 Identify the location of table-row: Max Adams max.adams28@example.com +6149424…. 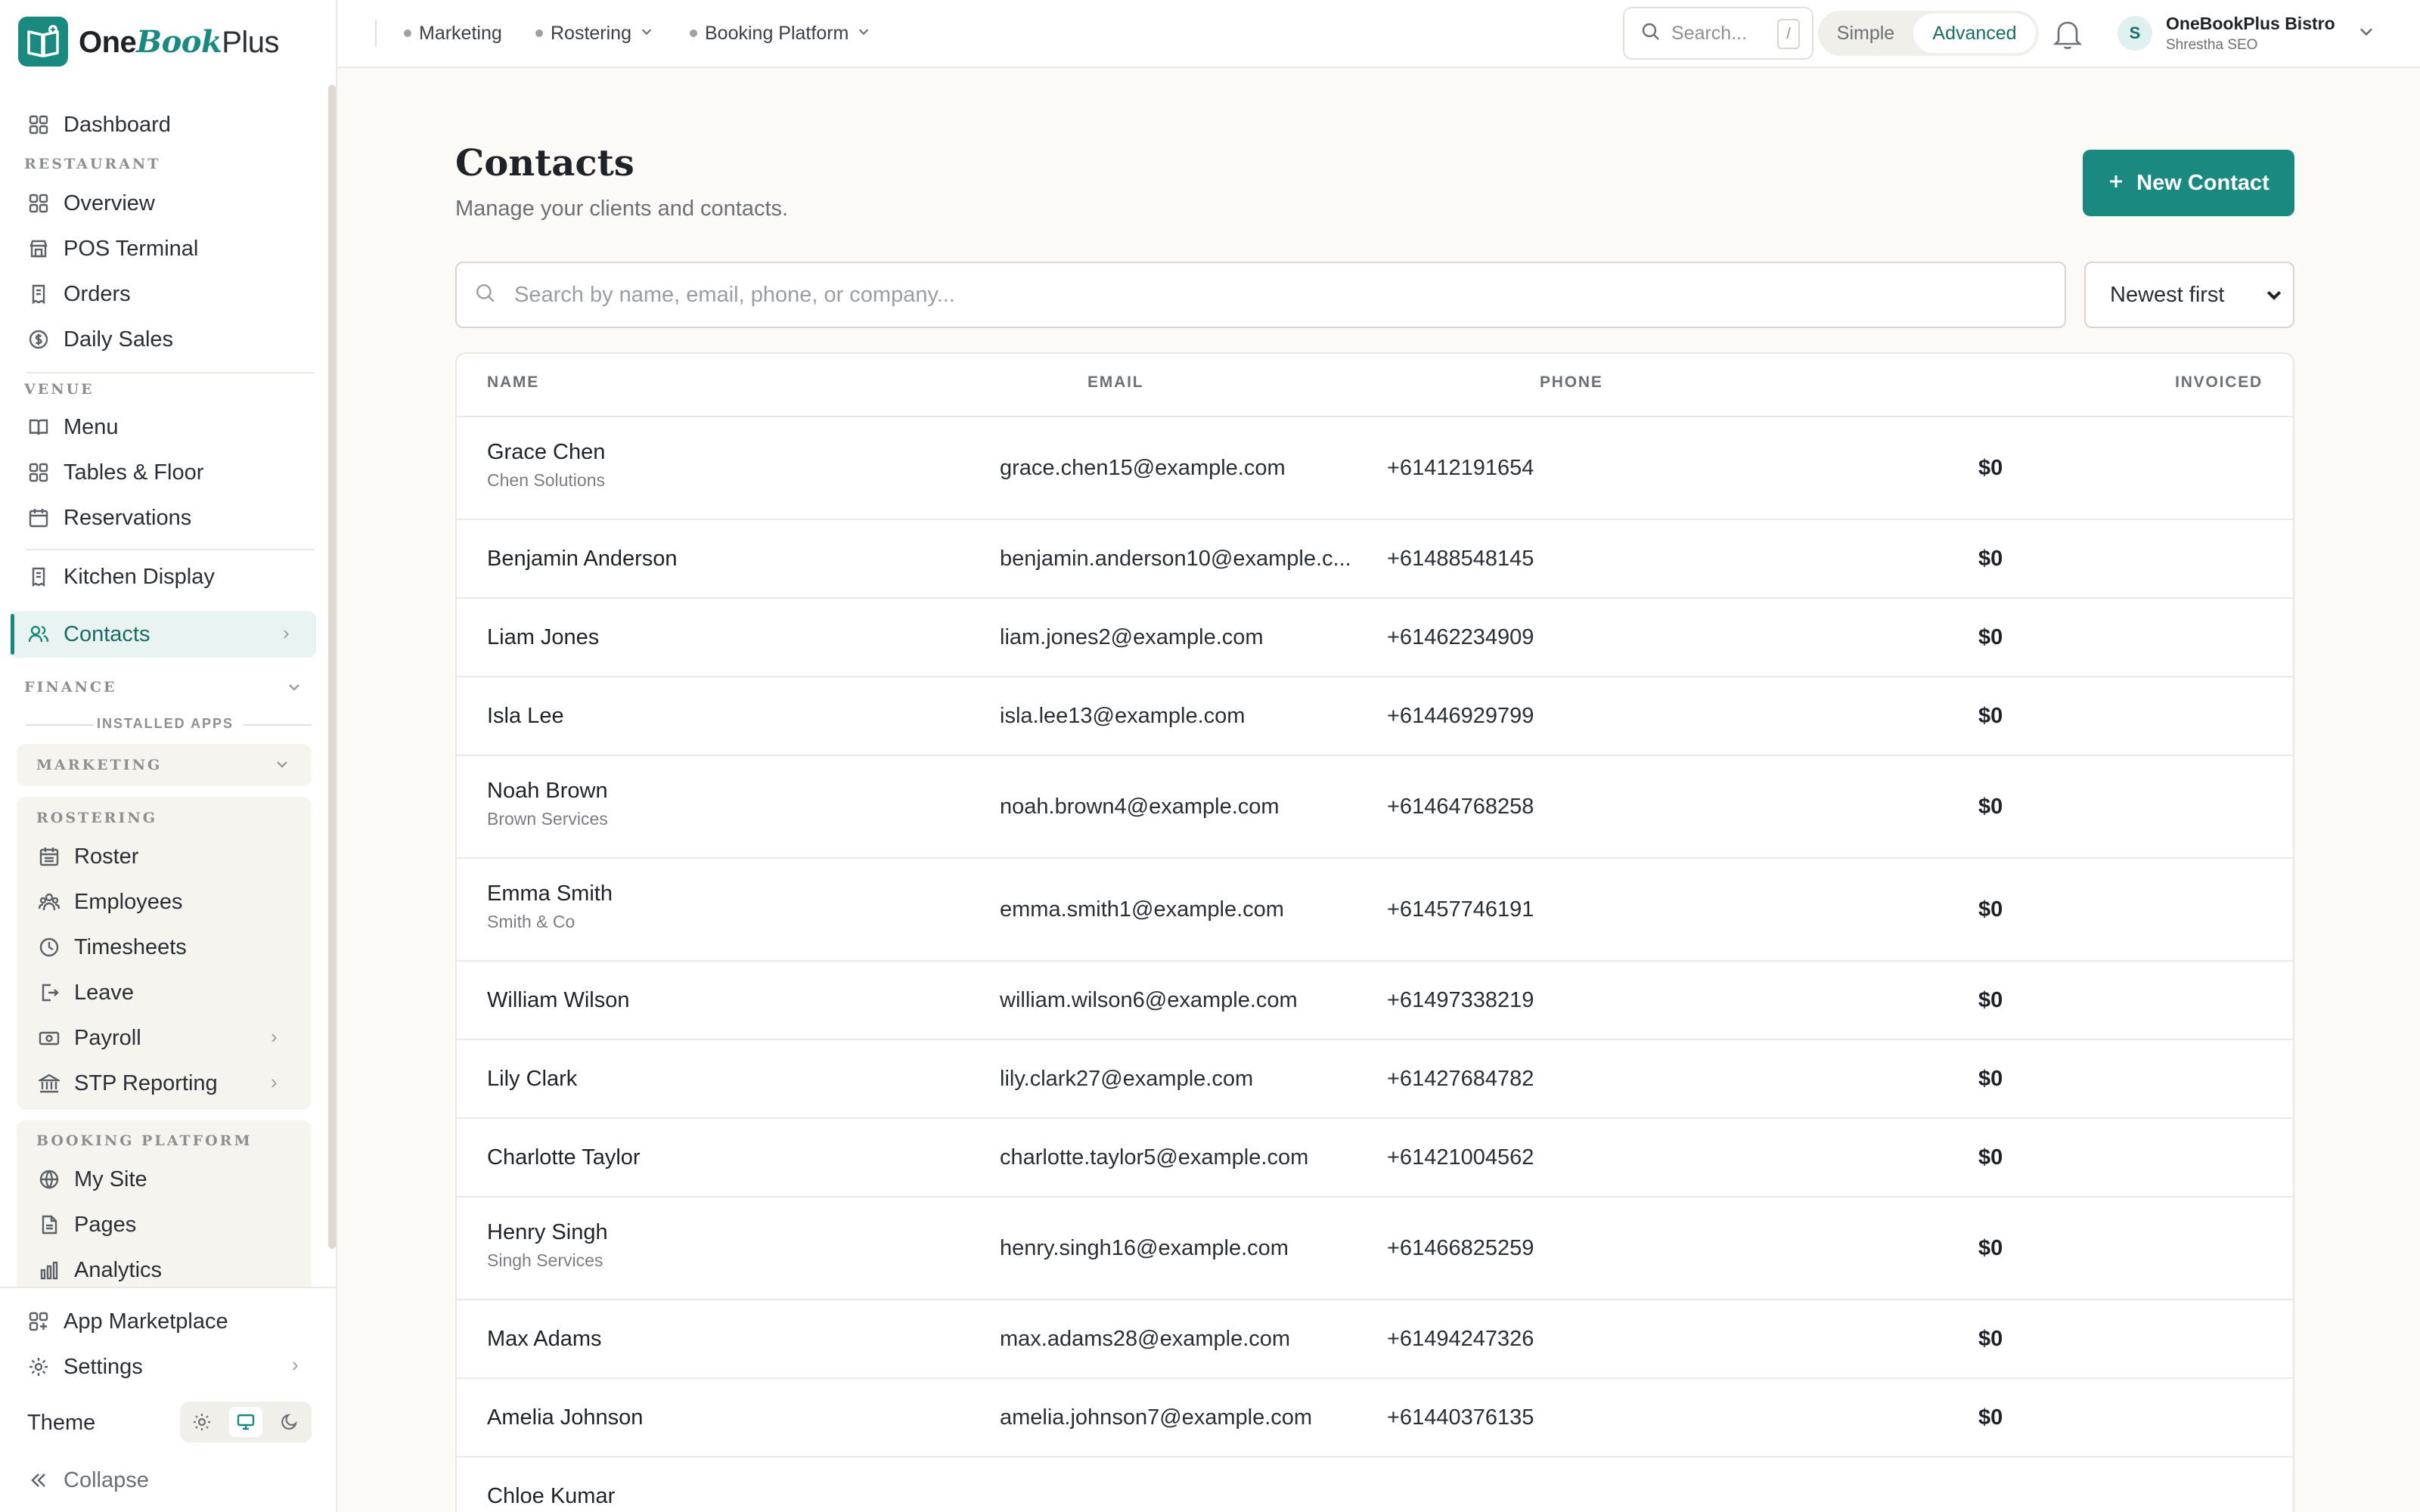
(1375, 1339).